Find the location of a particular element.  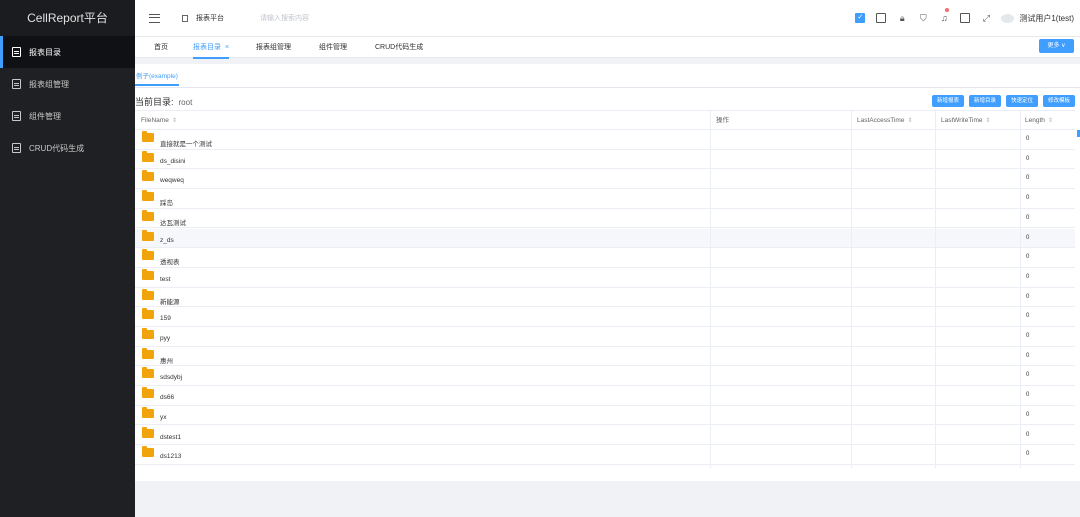

avatar is located at coordinates (1008, 18).